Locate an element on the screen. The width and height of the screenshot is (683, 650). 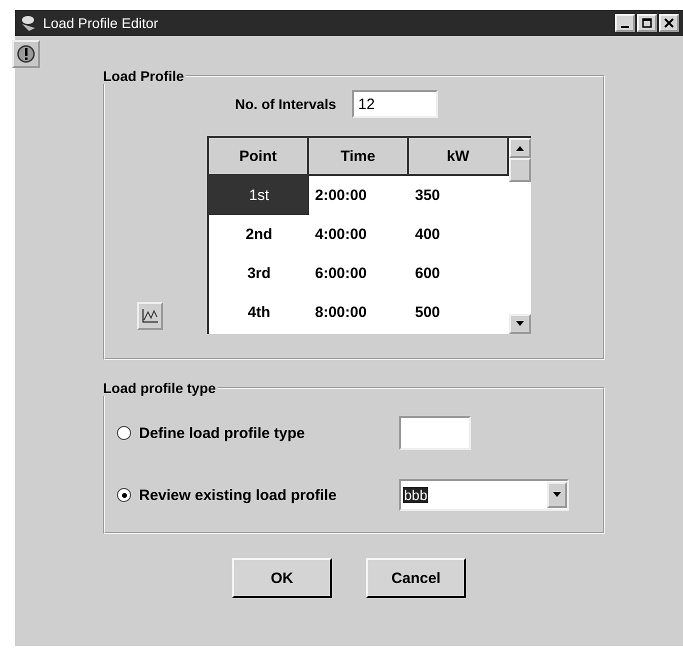
table-cell: 8:00:00 is located at coordinates (359, 312).